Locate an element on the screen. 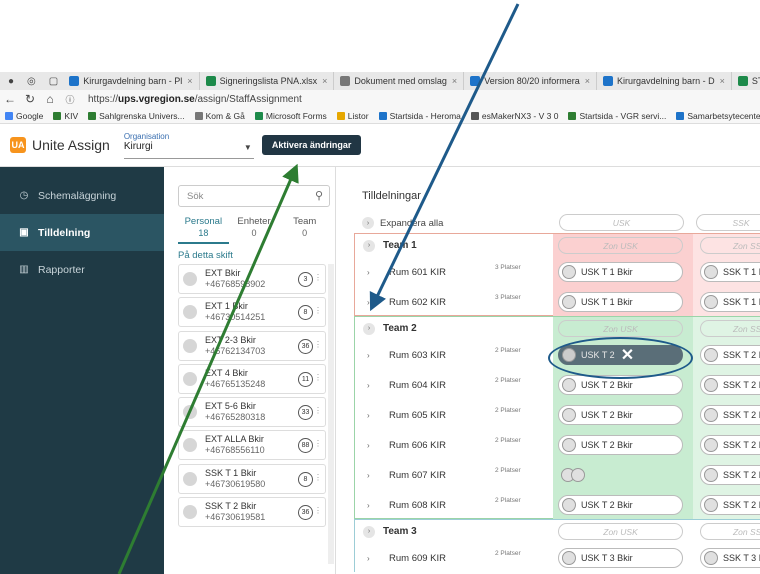 The image size is (760, 574). site-info-icon: ⓘ is located at coordinates (70, 99).